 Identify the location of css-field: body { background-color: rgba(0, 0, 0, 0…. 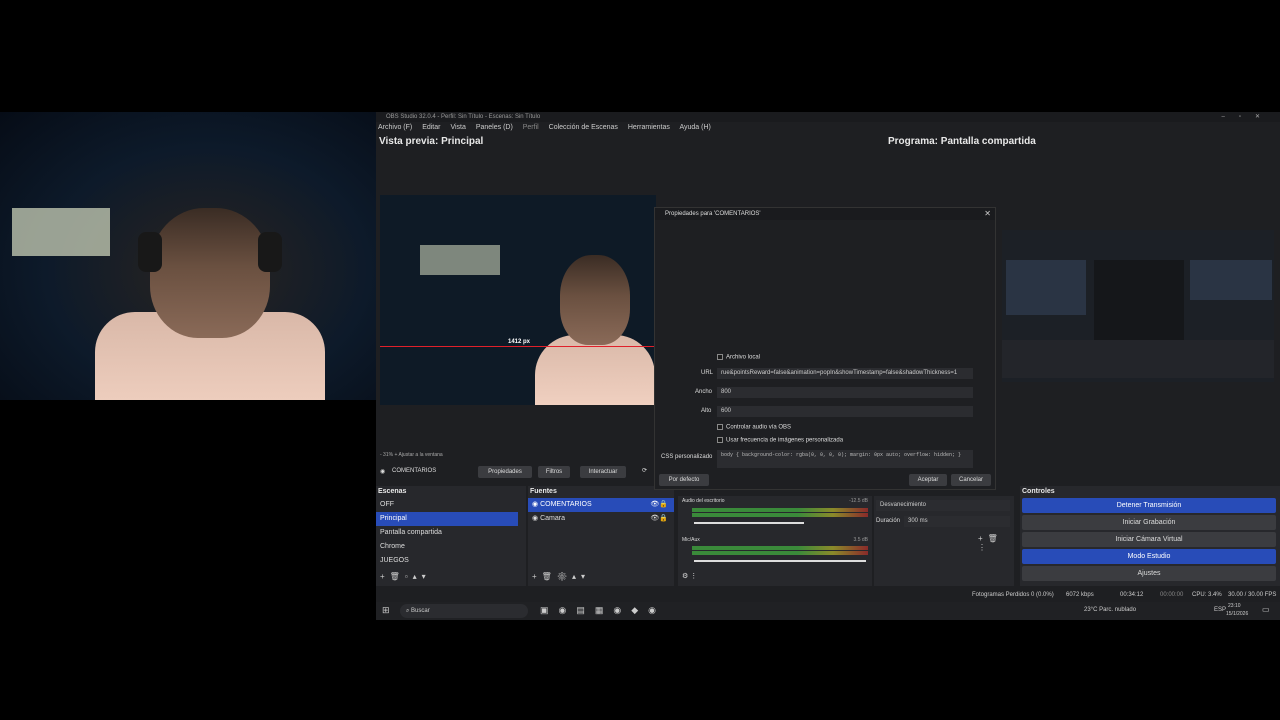
(845, 459).